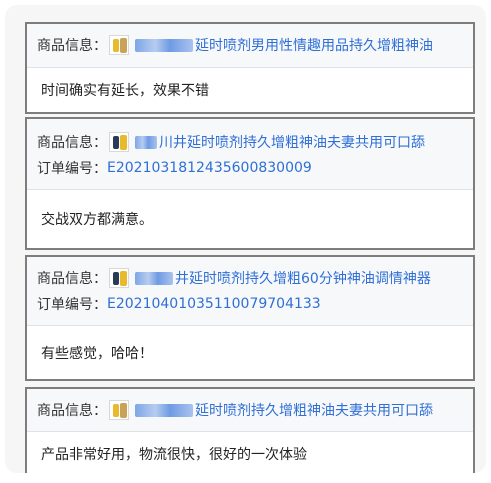 The width and height of the screenshot is (491, 483). Describe the element at coordinates (292, 142) in the screenshot. I see `product-name-link: 川井延时喷剂持久增粗神油夫妻共用可口舔` at that location.